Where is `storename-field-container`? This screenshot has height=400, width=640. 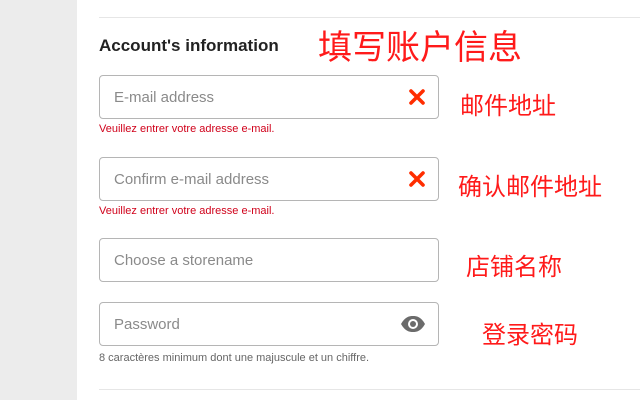 storename-field-container is located at coordinates (269, 260).